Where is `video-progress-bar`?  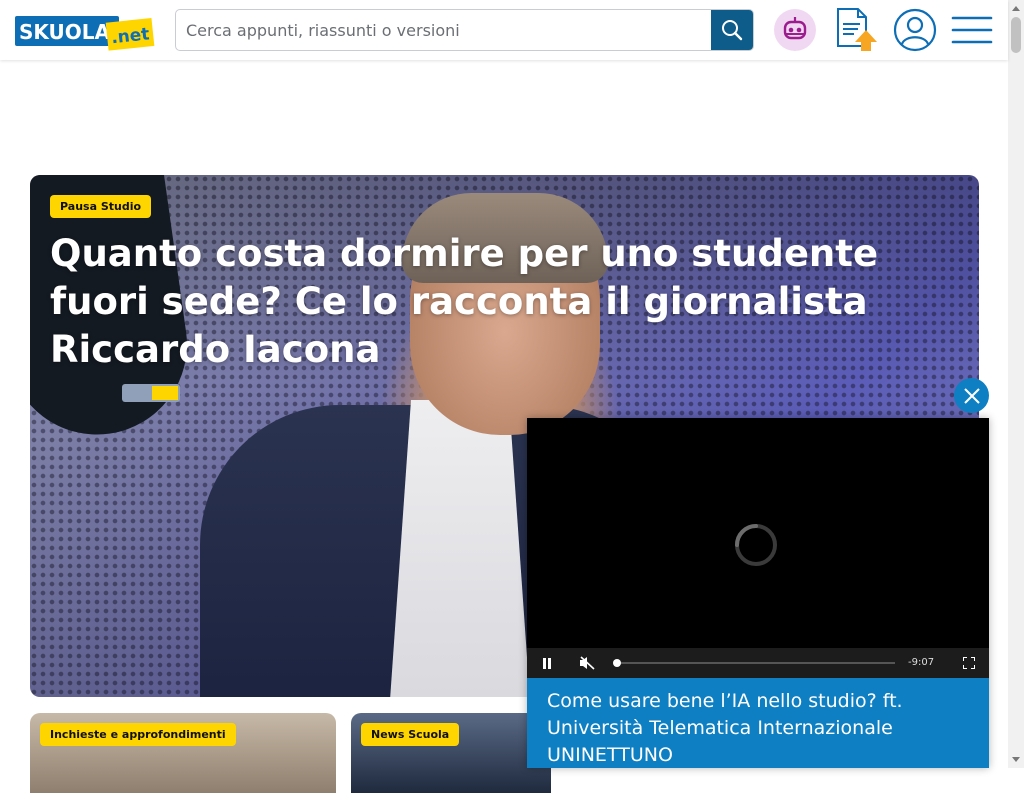 video-progress-bar is located at coordinates (754, 663).